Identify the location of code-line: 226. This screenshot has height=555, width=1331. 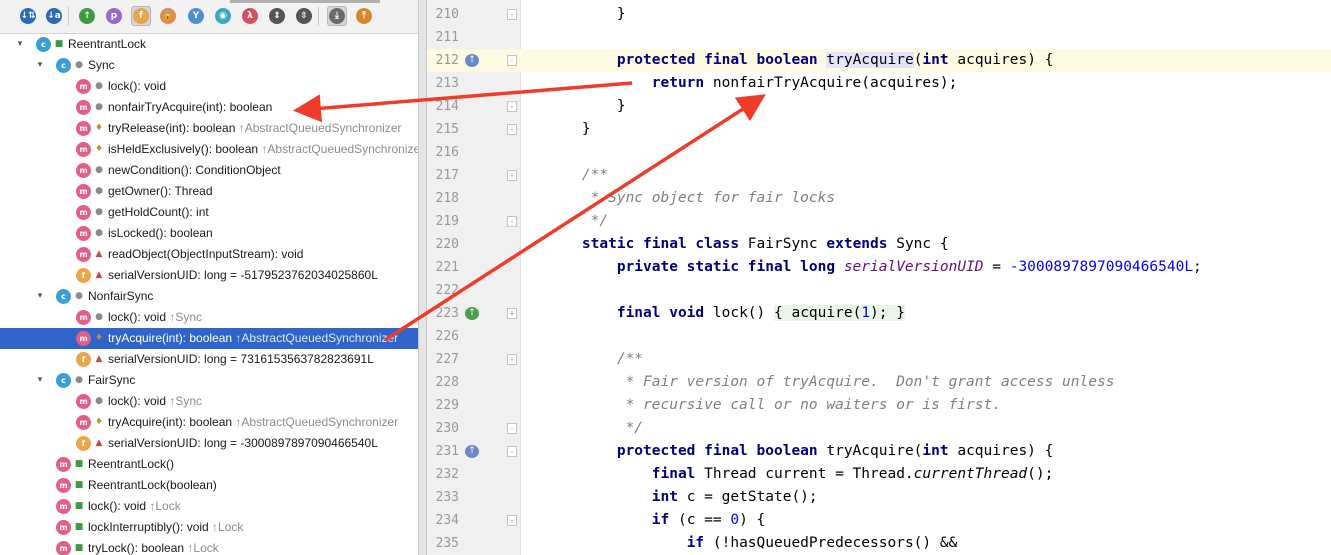
(879, 336).